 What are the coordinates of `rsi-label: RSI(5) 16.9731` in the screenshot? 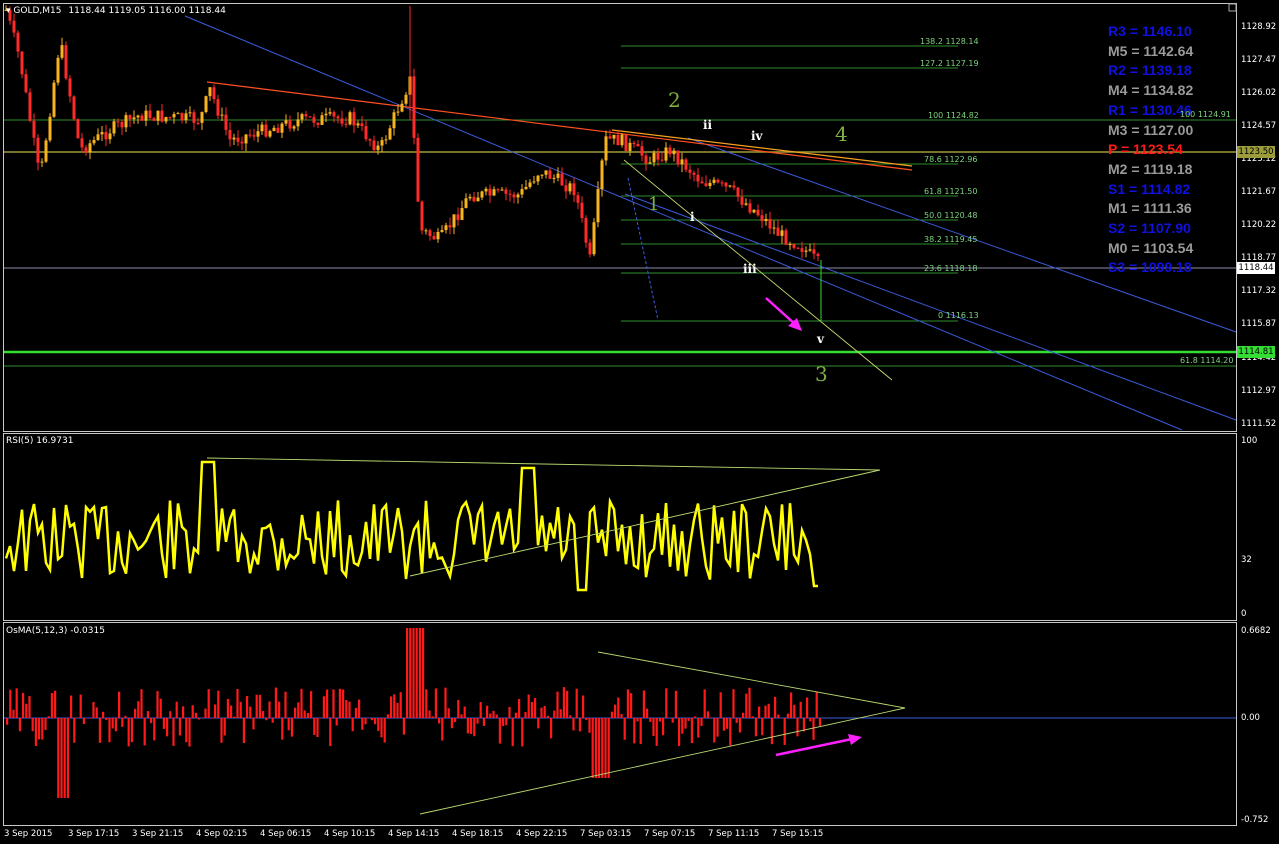 It's located at (40, 441).